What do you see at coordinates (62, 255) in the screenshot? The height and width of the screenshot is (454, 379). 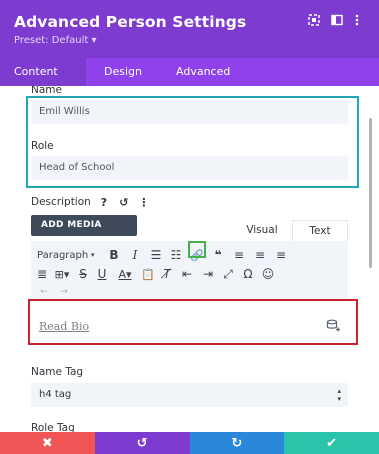 I see `paragraph-select: Paragraph` at bounding box center [62, 255].